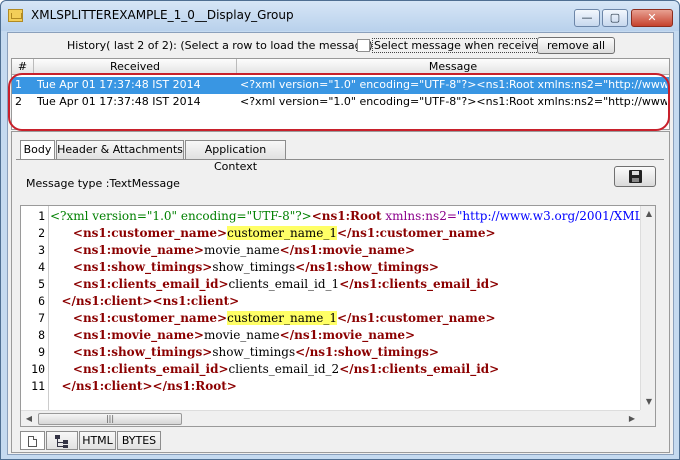  Describe the element at coordinates (181, 216) in the screenshot. I see `xml-declaration: <?xml version="1.0" encoding="UTF-8"?>` at that location.